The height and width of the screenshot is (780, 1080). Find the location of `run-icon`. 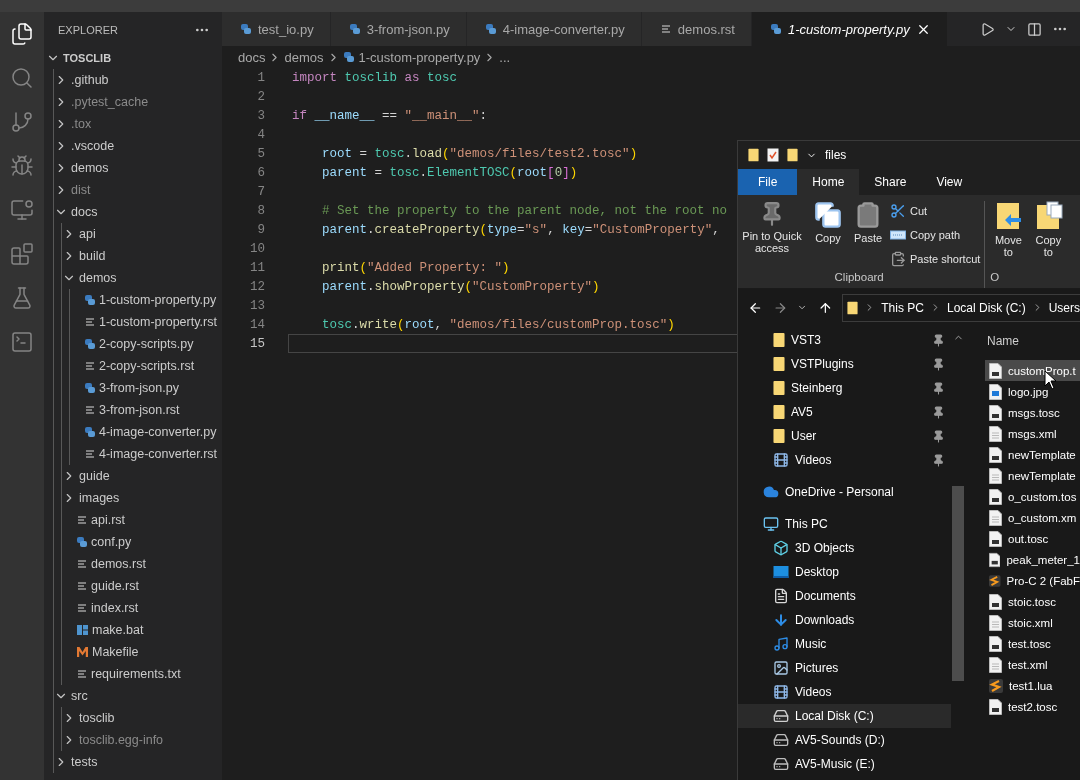

run-icon is located at coordinates (987, 29).